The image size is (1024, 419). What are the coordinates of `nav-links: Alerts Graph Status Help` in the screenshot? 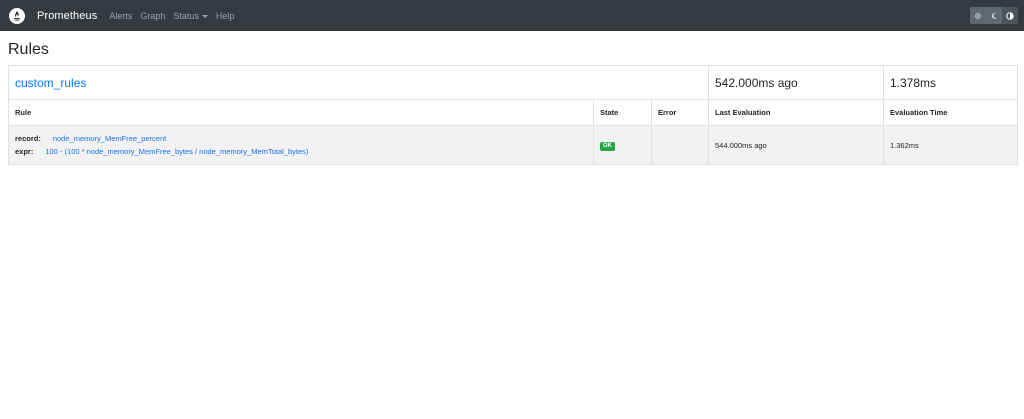 It's located at (171, 16).